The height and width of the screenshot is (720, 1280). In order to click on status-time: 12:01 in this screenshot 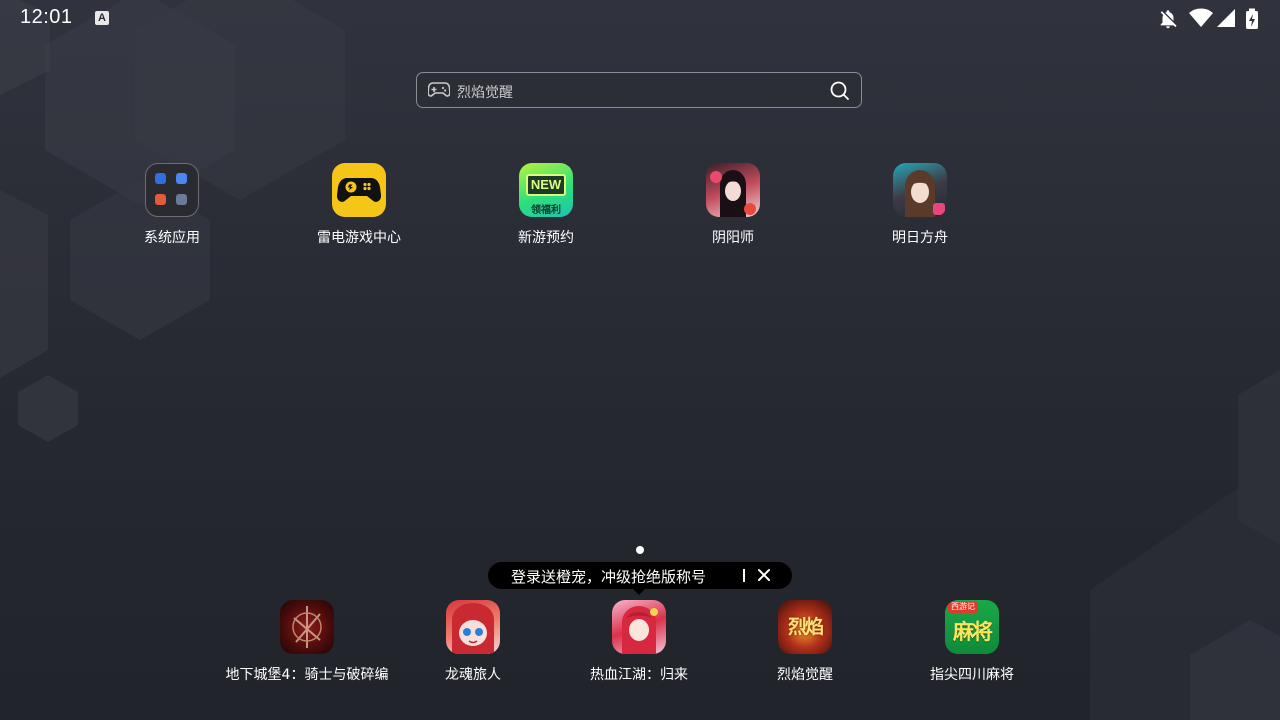, I will do `click(46, 17)`.